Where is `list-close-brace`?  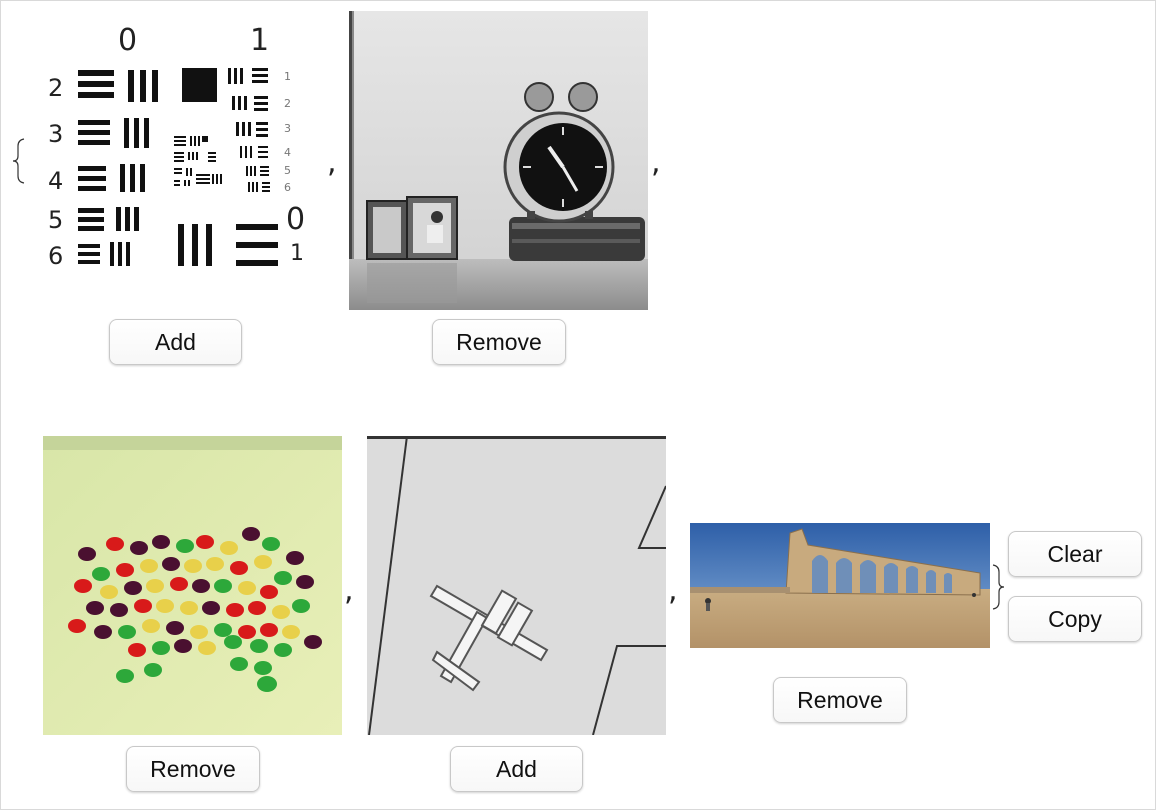 list-close-brace is located at coordinates (998, 587).